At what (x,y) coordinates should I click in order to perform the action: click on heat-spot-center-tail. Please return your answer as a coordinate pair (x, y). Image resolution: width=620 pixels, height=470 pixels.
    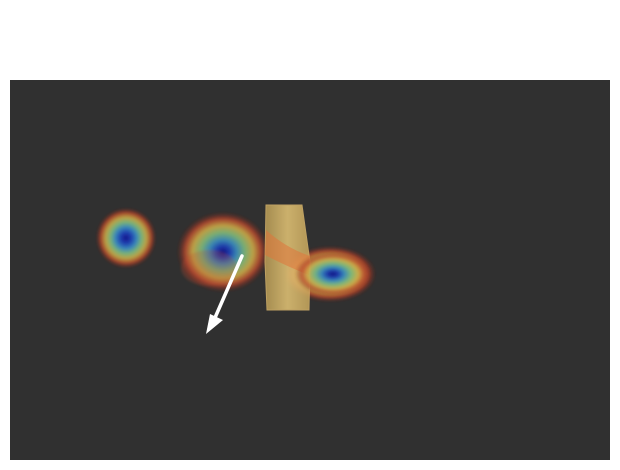
    Looking at the image, I should click on (209, 268).